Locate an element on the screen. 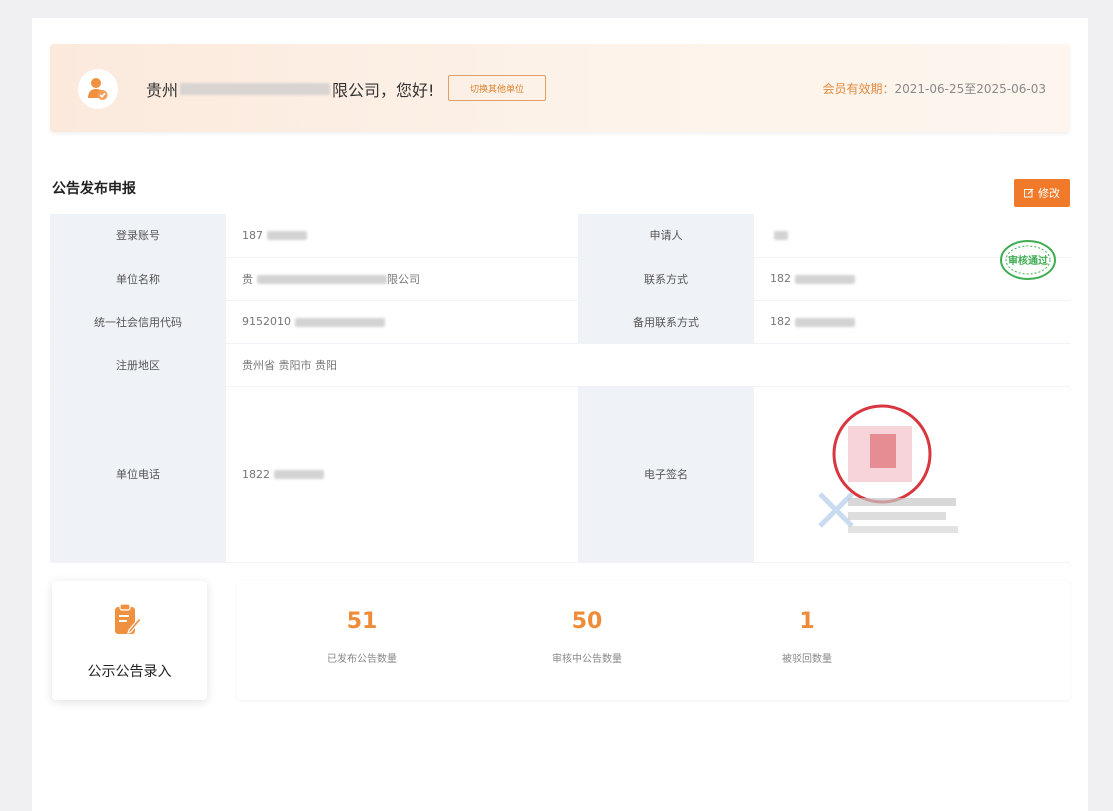 This screenshot has width=1113, height=811. table-row: 单位名称 贵限公司 联系方式 182 is located at coordinates (560, 279).